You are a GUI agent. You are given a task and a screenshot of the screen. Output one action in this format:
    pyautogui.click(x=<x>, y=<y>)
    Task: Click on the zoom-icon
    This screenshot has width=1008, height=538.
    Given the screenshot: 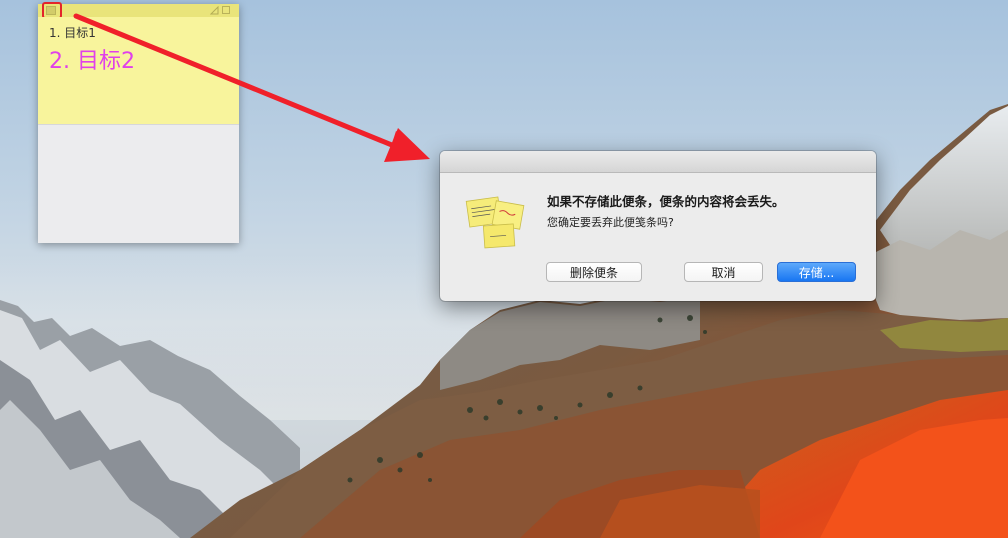 What is the action you would take?
    pyautogui.click(x=226, y=10)
    